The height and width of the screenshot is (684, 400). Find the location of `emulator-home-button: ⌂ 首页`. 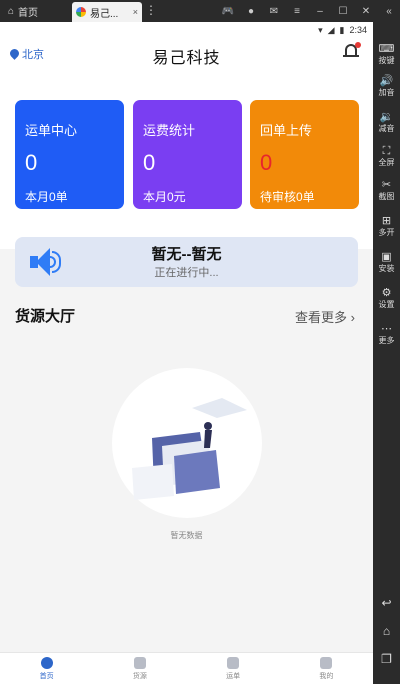

emulator-home-button: ⌂ 首页 is located at coordinates (23, 11).